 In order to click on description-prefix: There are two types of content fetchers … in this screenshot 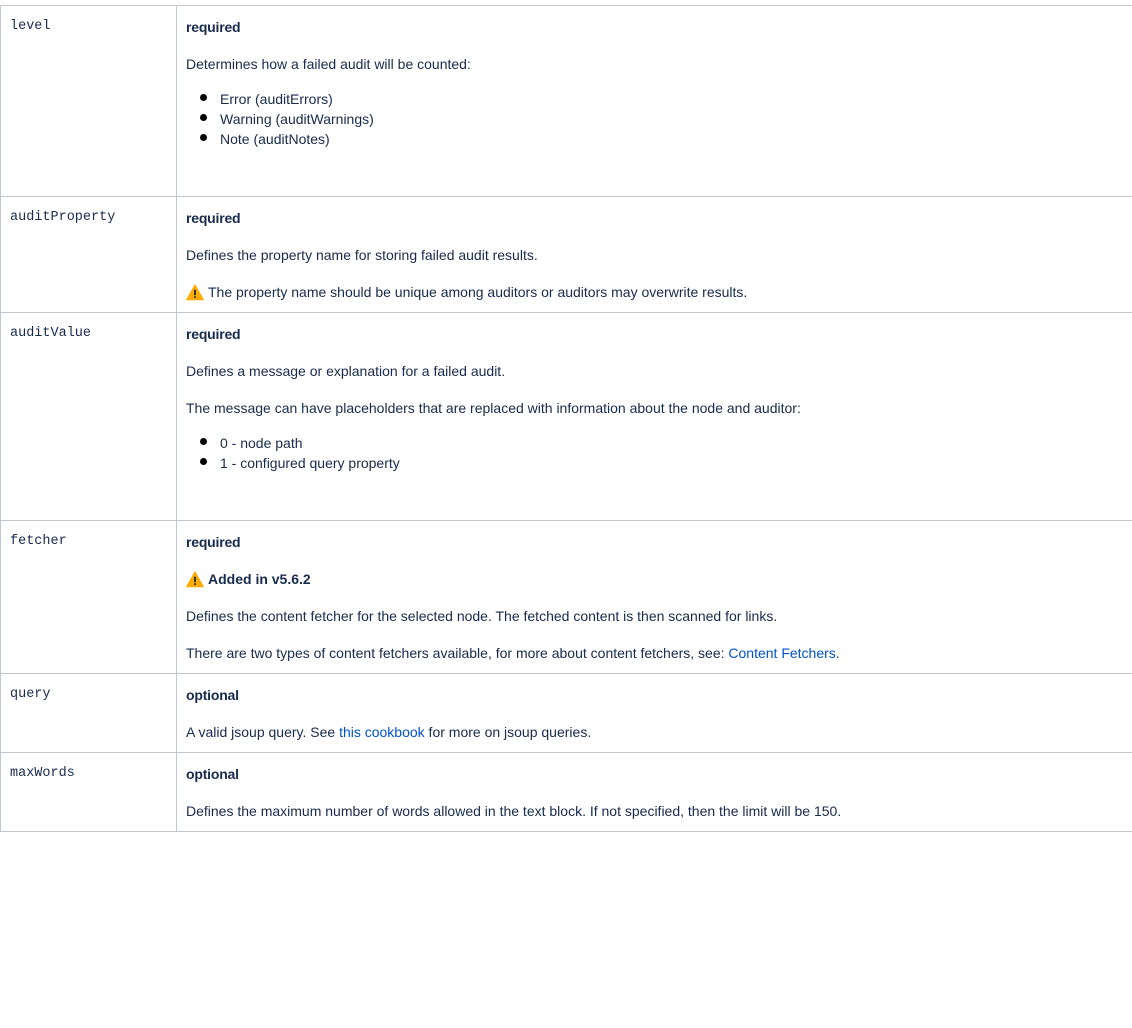, I will do `click(457, 653)`.